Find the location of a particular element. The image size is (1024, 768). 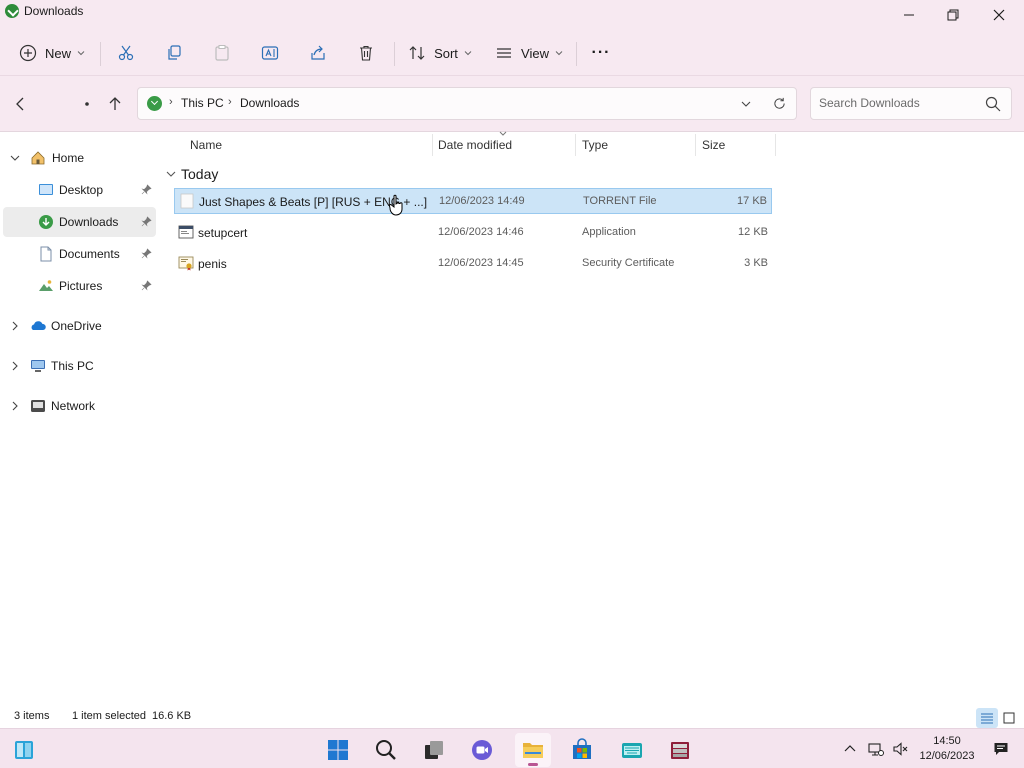

breadcrumb-this-pc: This PC is located at coordinates (202, 103).